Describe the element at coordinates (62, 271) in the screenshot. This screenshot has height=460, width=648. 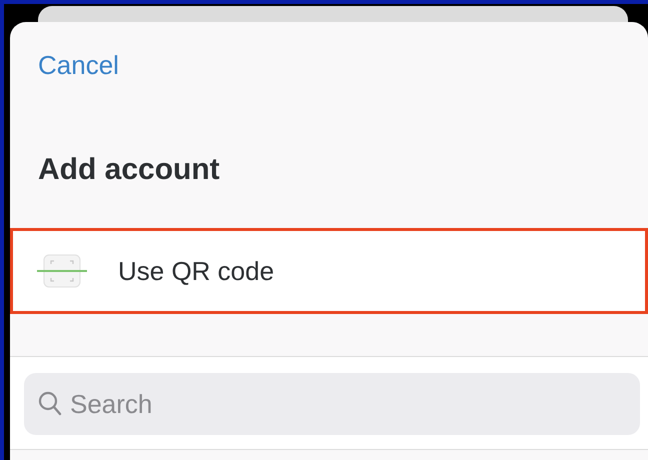
I see `qr-scan-icon` at that location.